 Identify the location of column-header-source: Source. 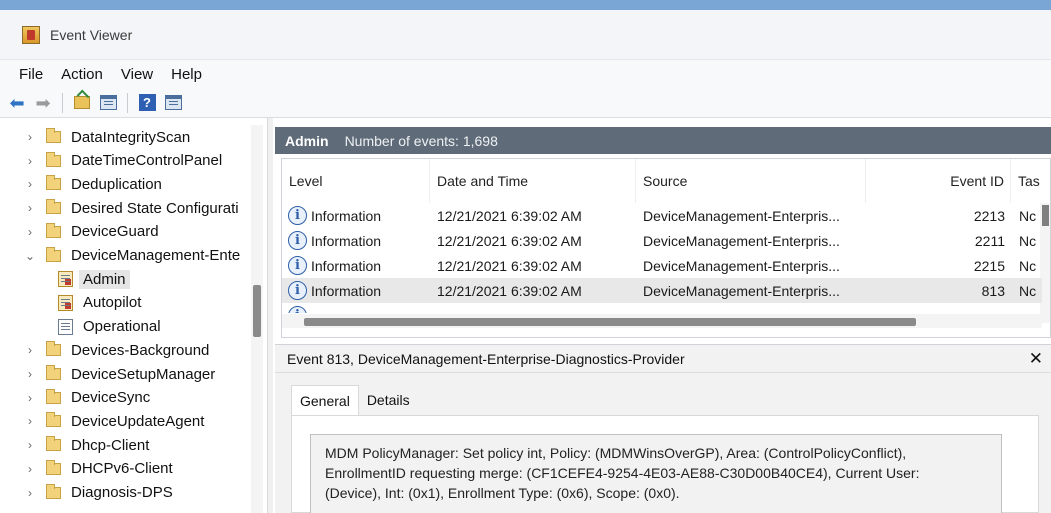
(751, 181).